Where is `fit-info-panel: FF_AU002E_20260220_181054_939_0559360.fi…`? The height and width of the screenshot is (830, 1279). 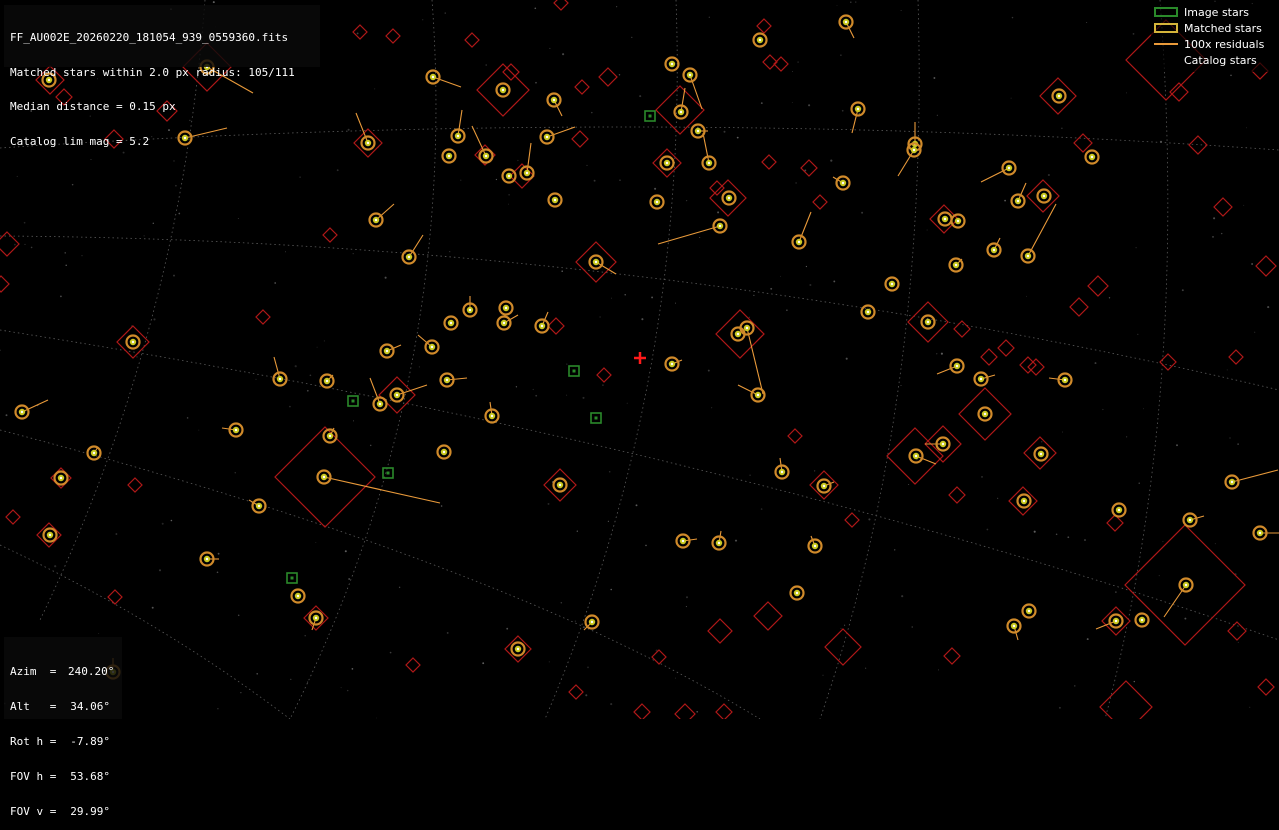 fit-info-panel: FF_AU002E_20260220_181054_939_0559360.fi… is located at coordinates (162, 76).